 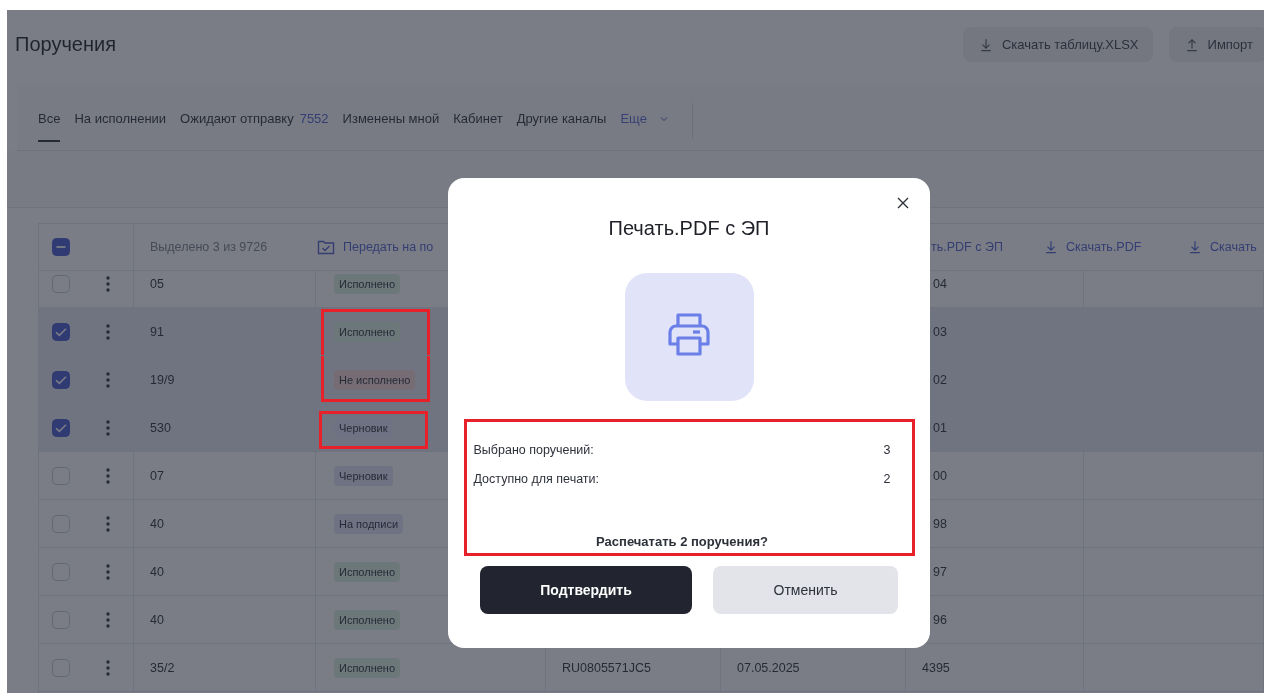 What do you see at coordinates (157, 283) in the screenshot?
I see `table-cell: 05` at bounding box center [157, 283].